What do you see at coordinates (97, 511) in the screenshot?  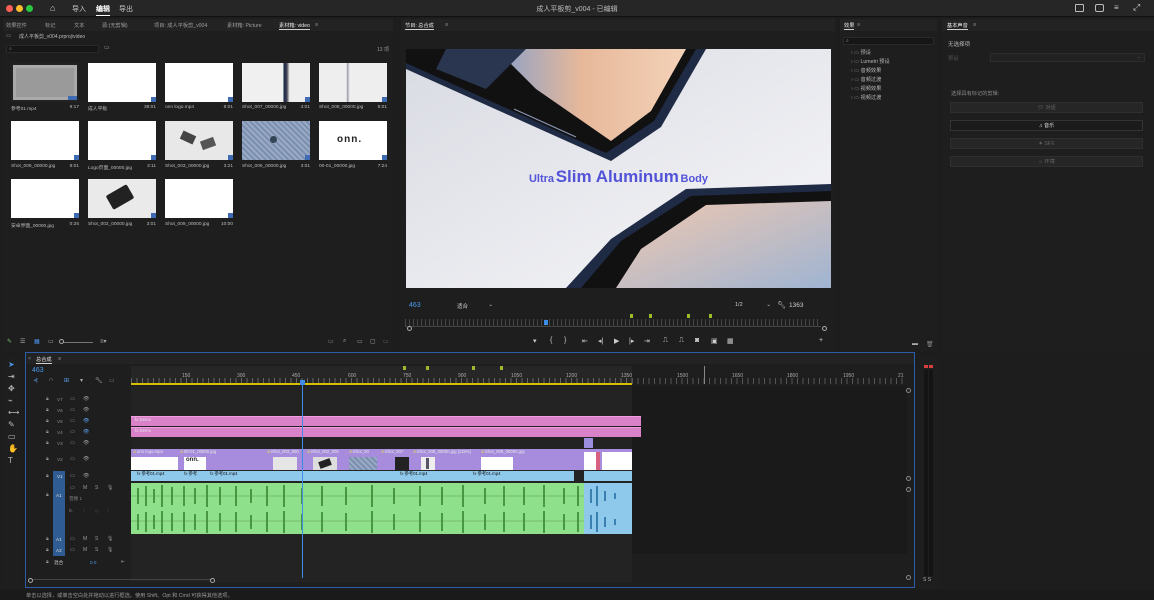 I see `keyframe-add-icon: ◇` at bounding box center [97, 511].